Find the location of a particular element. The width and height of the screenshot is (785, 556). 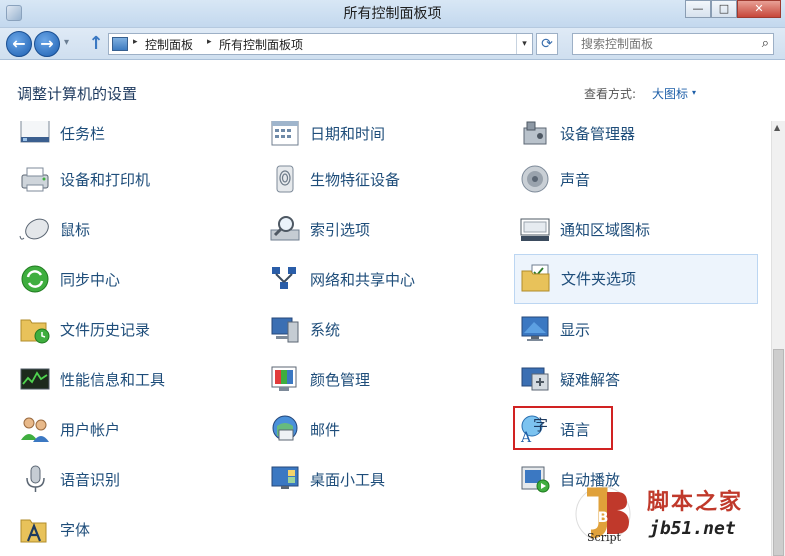

mail-icon is located at coordinates (285, 428).